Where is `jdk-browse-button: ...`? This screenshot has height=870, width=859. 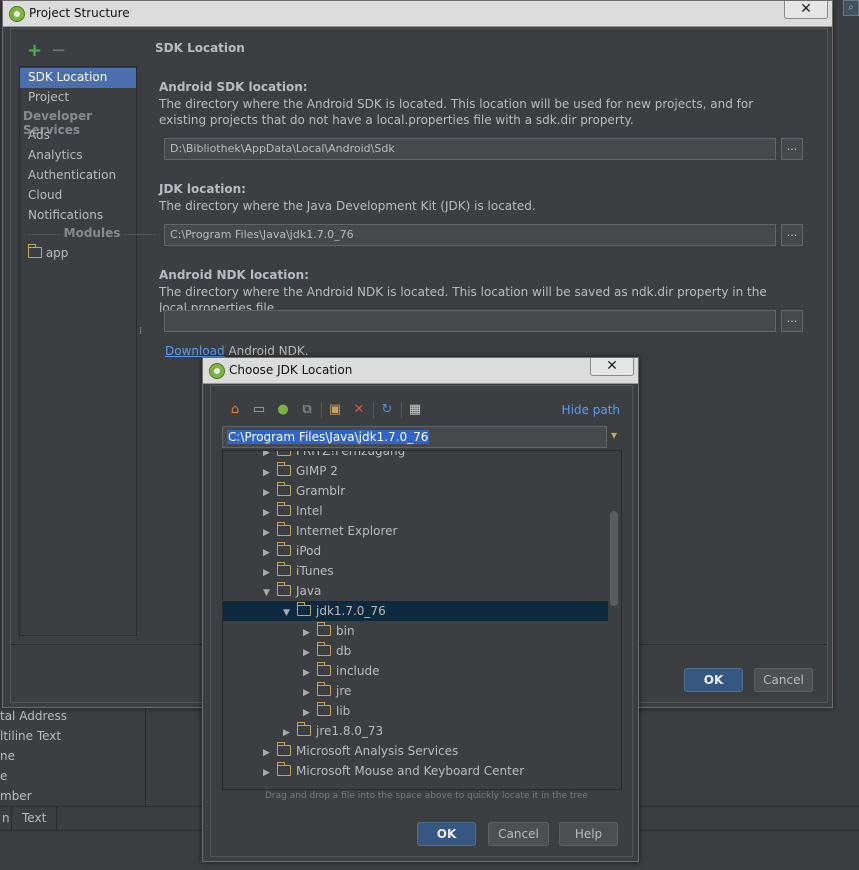 jdk-browse-button: ... is located at coordinates (792, 235).